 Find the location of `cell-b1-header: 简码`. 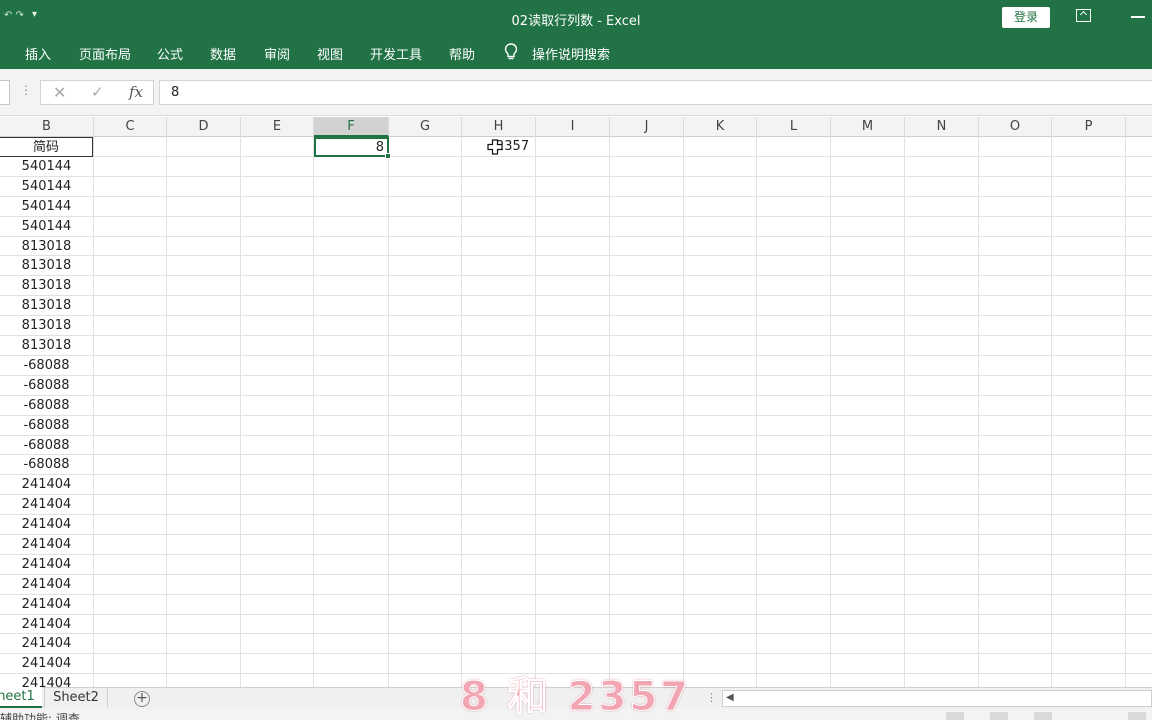

cell-b1-header: 简码 is located at coordinates (46, 147).